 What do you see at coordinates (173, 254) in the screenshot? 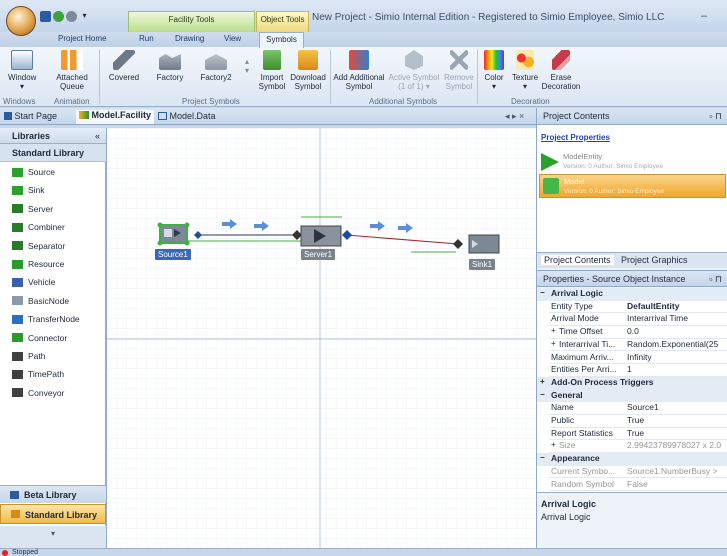
I see `source-label: Source1` at bounding box center [173, 254].